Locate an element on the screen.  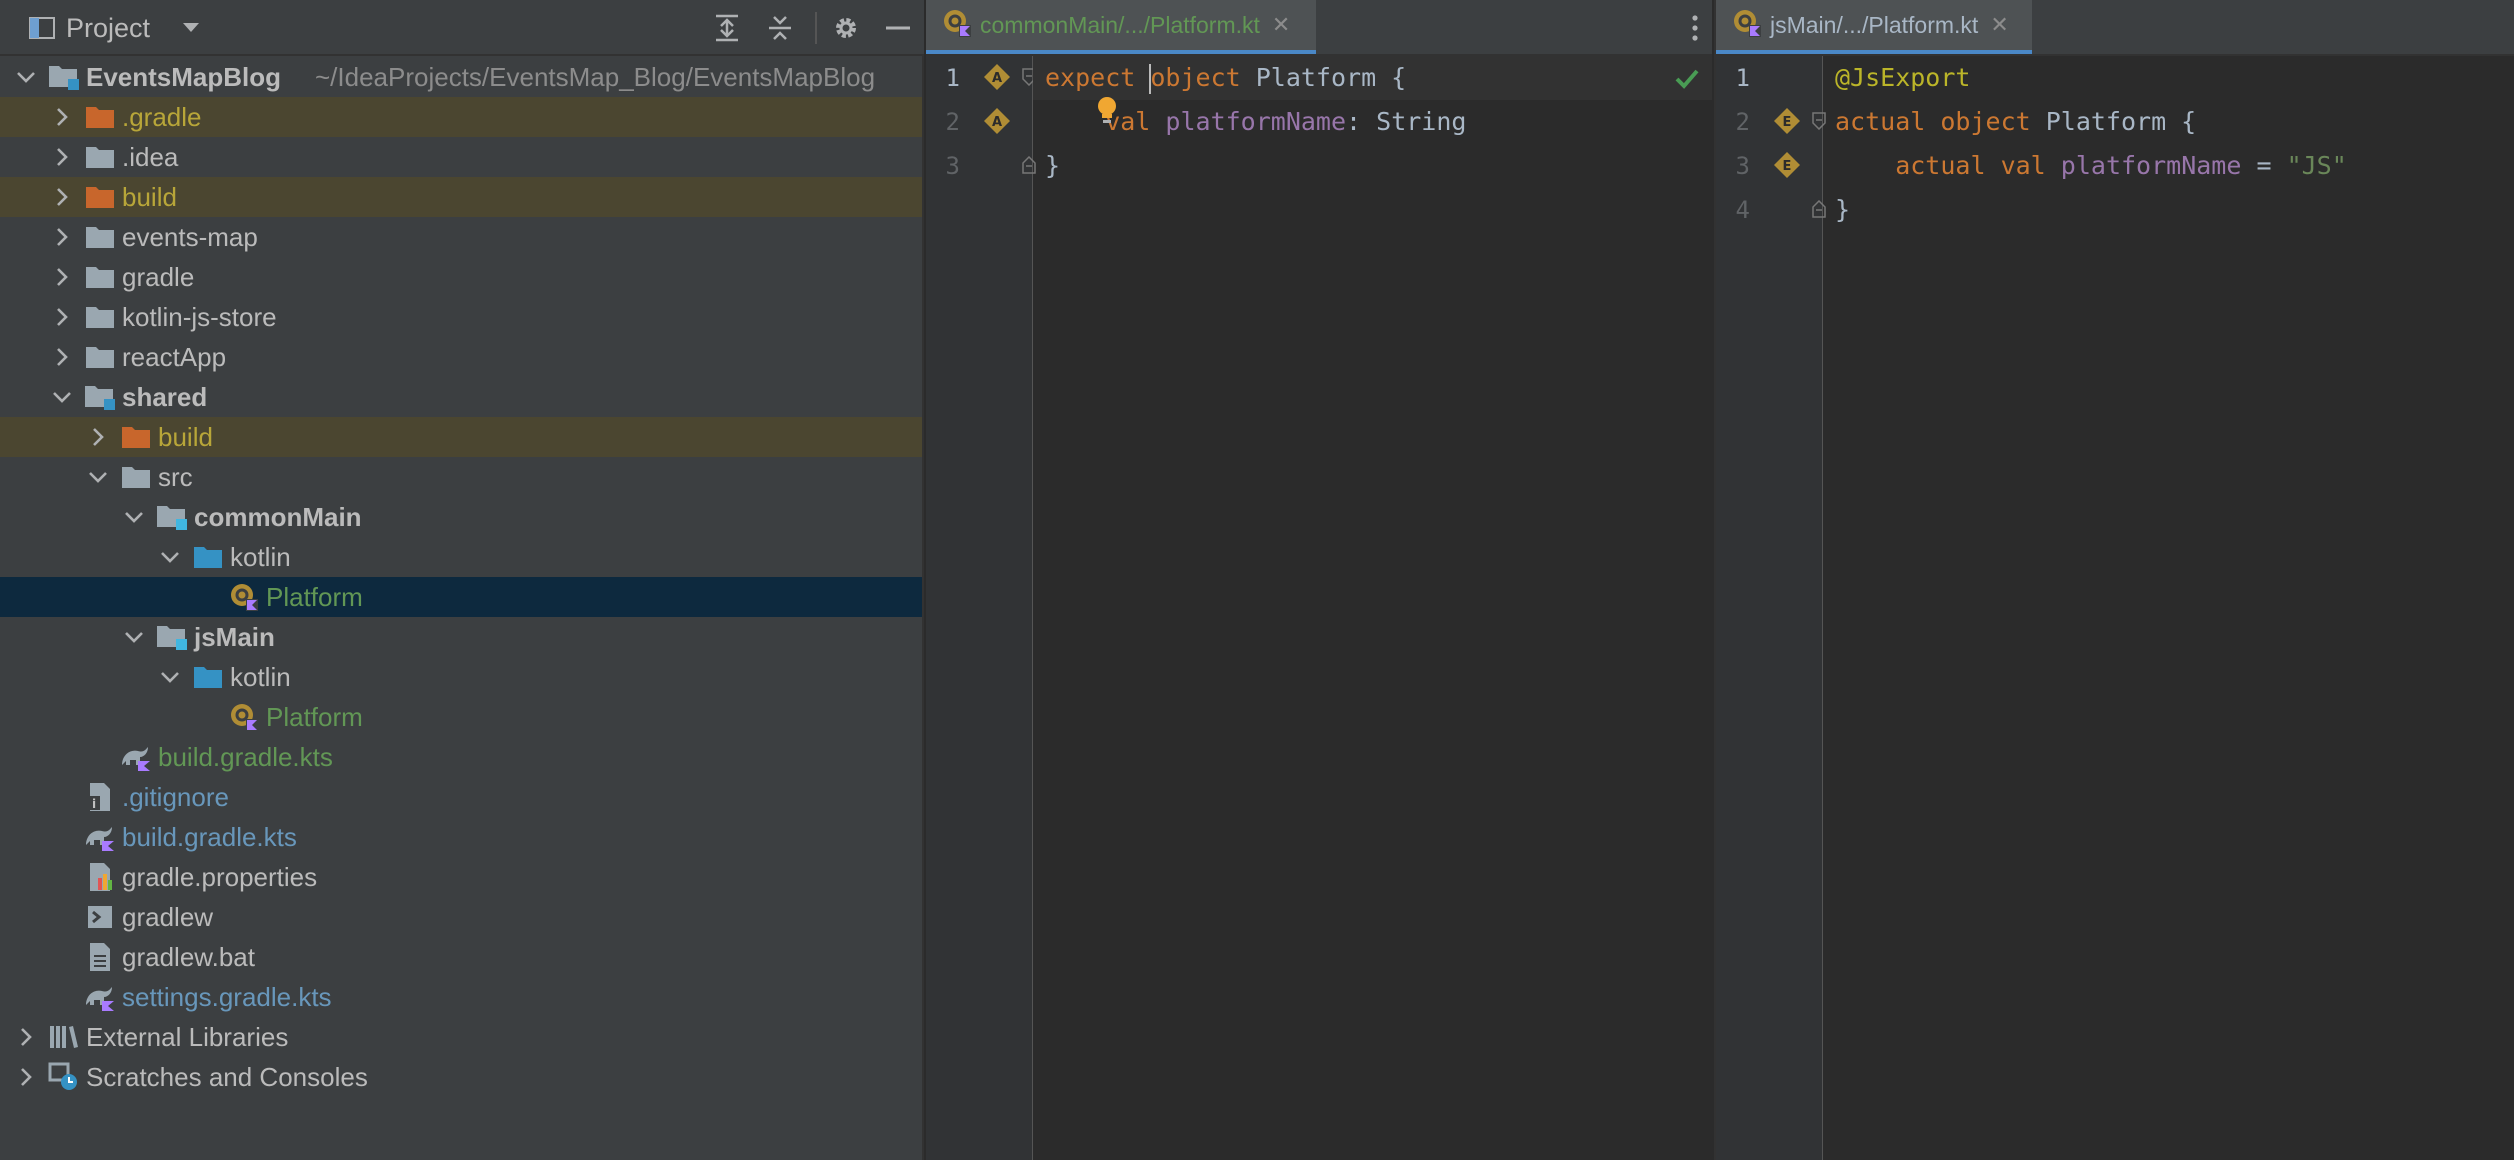
line-number: 2 is located at coordinates (1742, 122).